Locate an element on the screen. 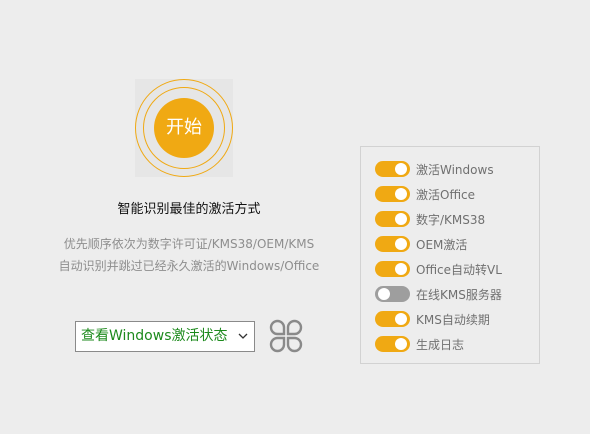  option-label: Office自动转VL is located at coordinates (459, 269).